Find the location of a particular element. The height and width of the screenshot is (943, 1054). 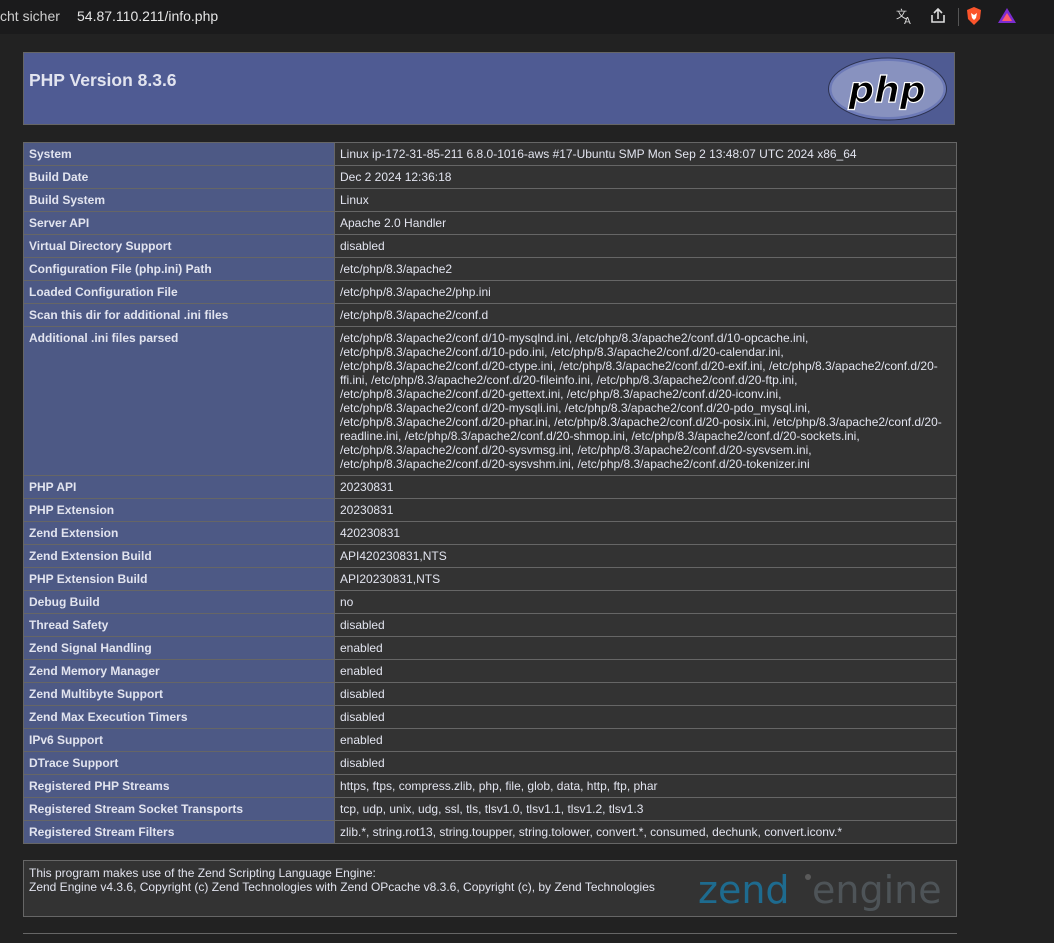

row-key: Zend Extension is located at coordinates (179, 533).